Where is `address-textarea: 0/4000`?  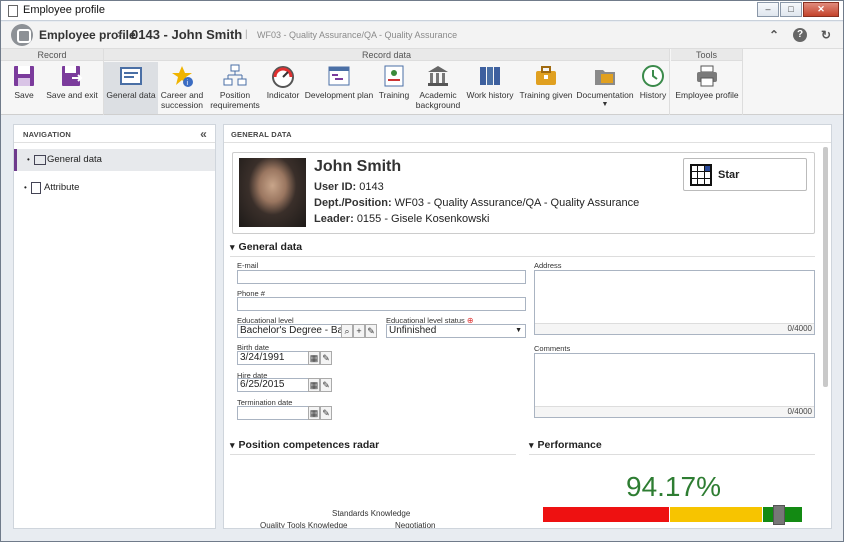
address-textarea: 0/4000 is located at coordinates (674, 302).